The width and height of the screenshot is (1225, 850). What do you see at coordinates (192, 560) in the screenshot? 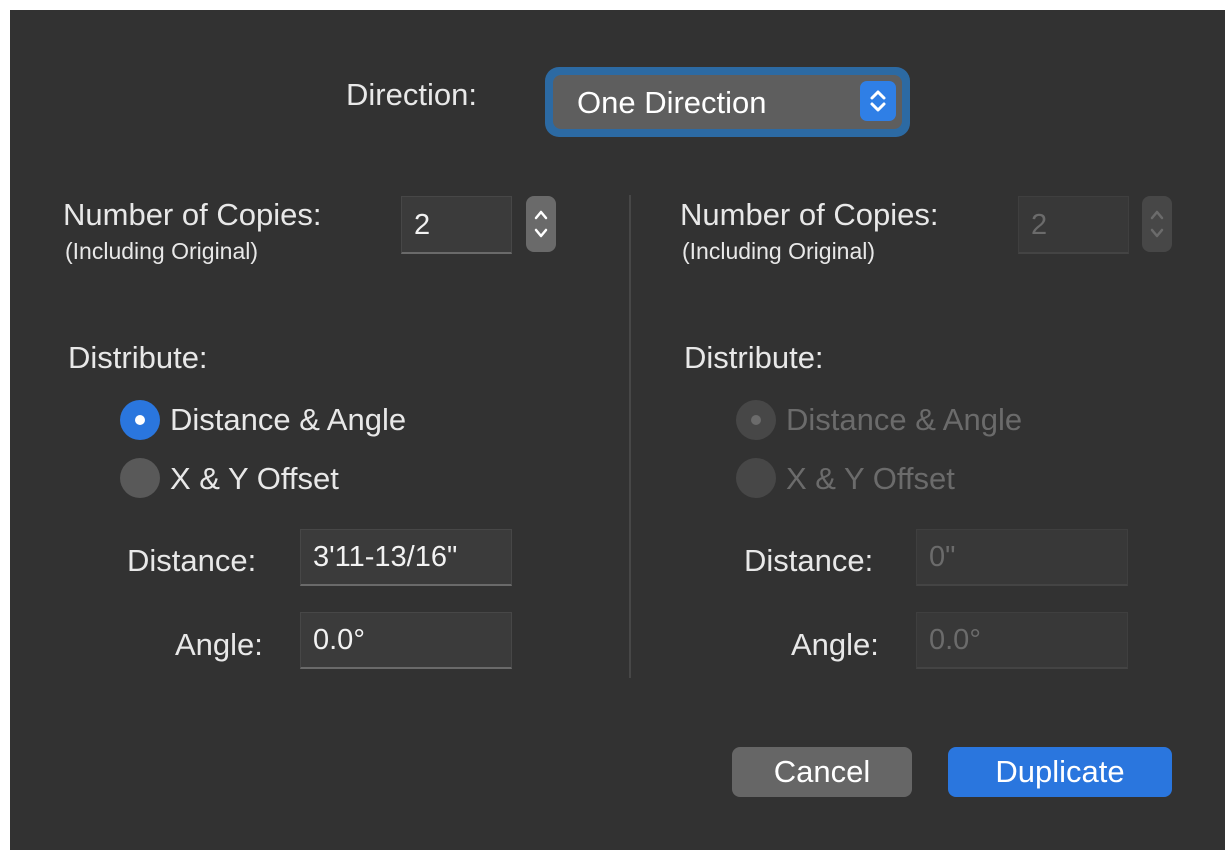
I see `left-distance-label: Distance:` at bounding box center [192, 560].